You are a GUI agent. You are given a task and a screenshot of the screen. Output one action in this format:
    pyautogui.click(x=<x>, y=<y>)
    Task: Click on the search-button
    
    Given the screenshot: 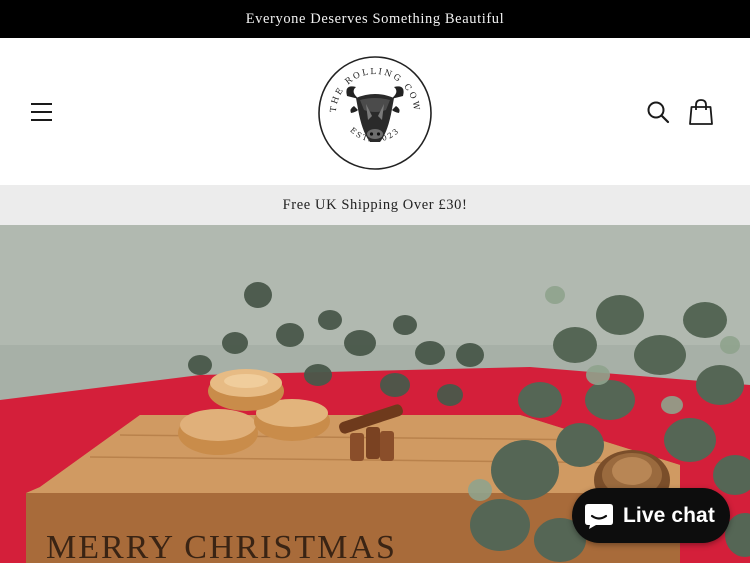 What is the action you would take?
    pyautogui.click(x=658, y=112)
    